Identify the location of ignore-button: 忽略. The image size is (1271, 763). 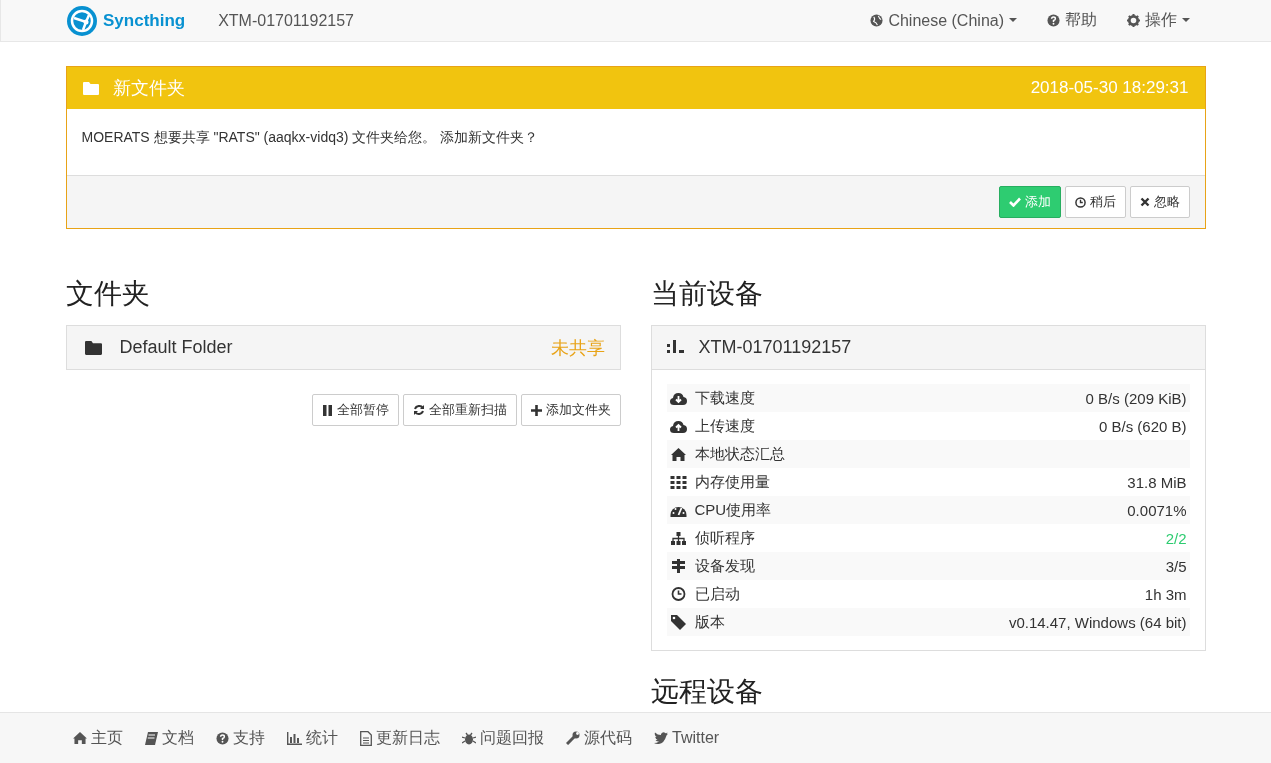
(1159, 202).